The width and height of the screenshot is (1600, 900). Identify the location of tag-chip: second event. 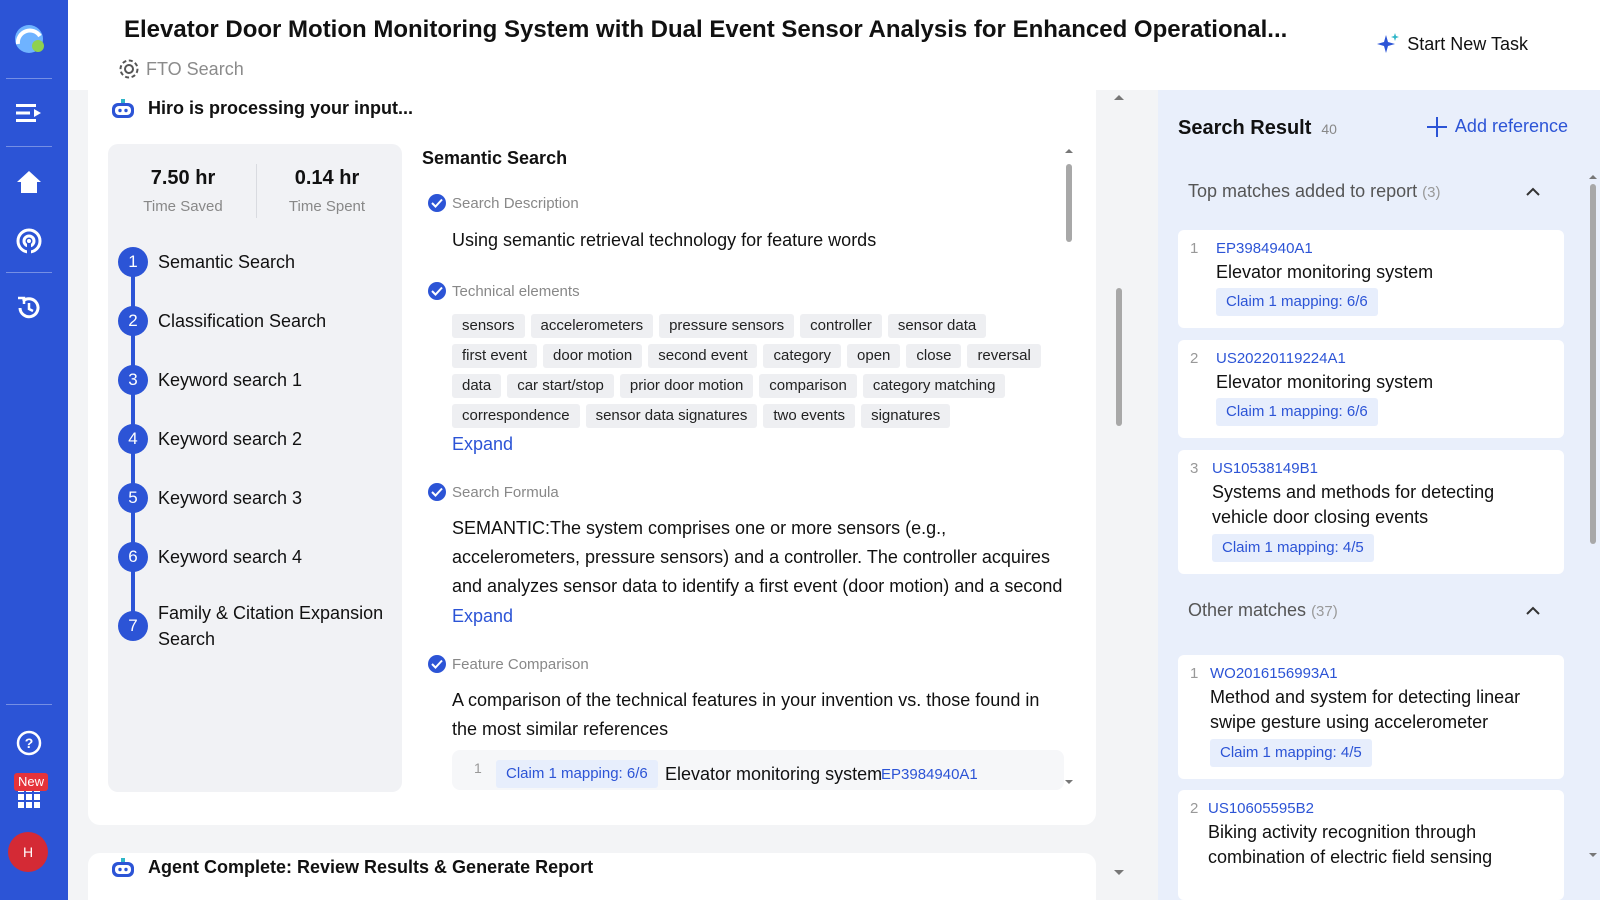
(702, 356).